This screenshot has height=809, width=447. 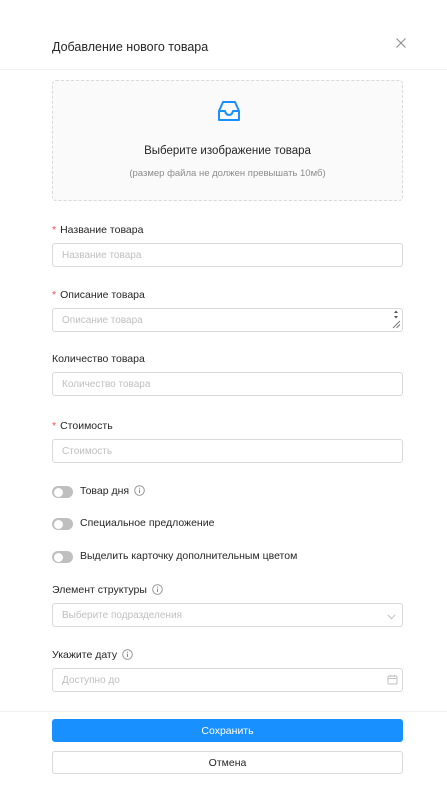 What do you see at coordinates (112, 491) in the screenshot?
I see `product-of-day-label: Товар дня` at bounding box center [112, 491].